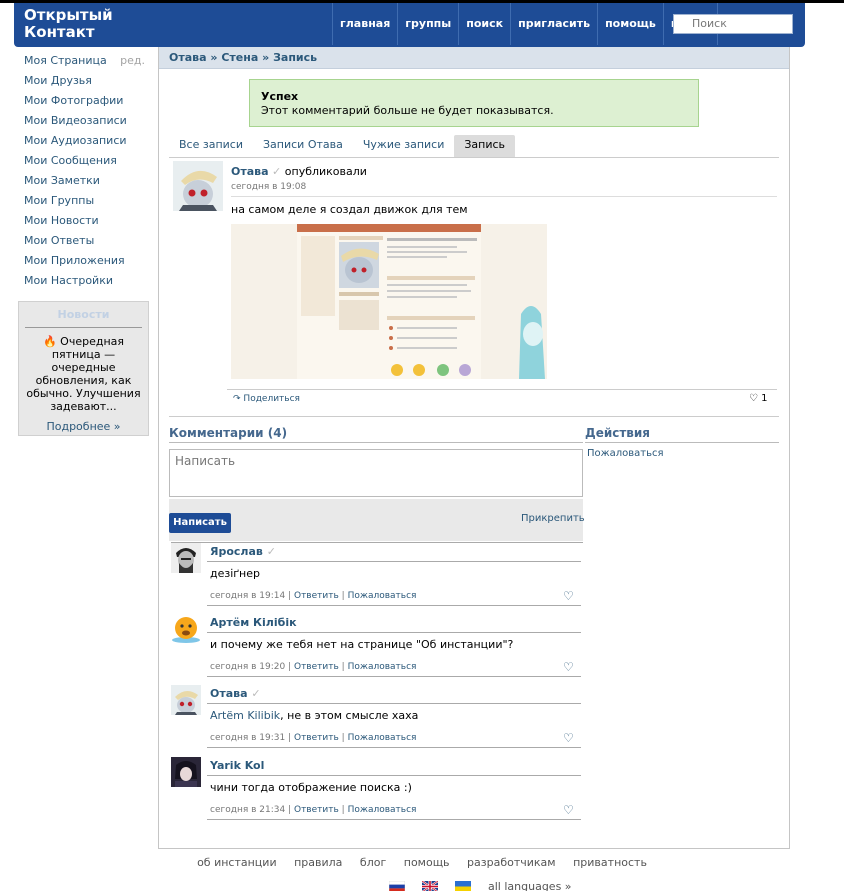 The width and height of the screenshot is (844, 891). What do you see at coordinates (625, 453) in the screenshot?
I see `report-post-link: Пожаловаться` at bounding box center [625, 453].